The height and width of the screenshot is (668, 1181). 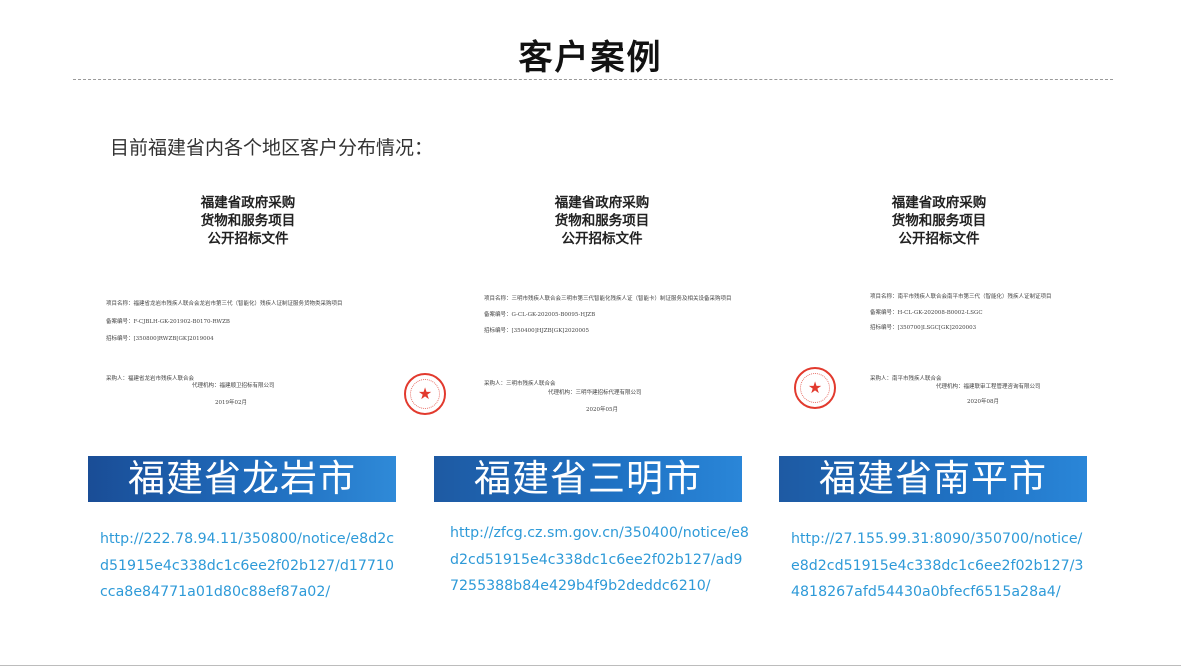 What do you see at coordinates (988, 387) in the screenshot?
I see `document-agency: 代理机构：福建联审工程管理咨询有限公司` at bounding box center [988, 387].